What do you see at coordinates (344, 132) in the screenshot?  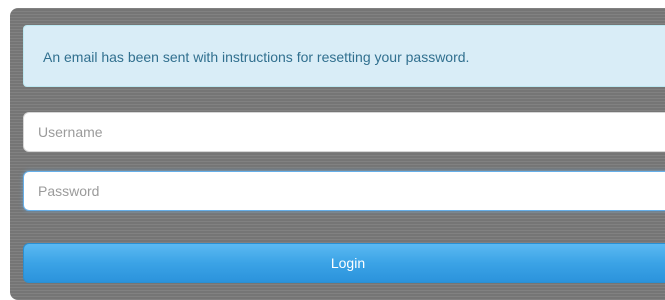 I see `username-input` at bounding box center [344, 132].